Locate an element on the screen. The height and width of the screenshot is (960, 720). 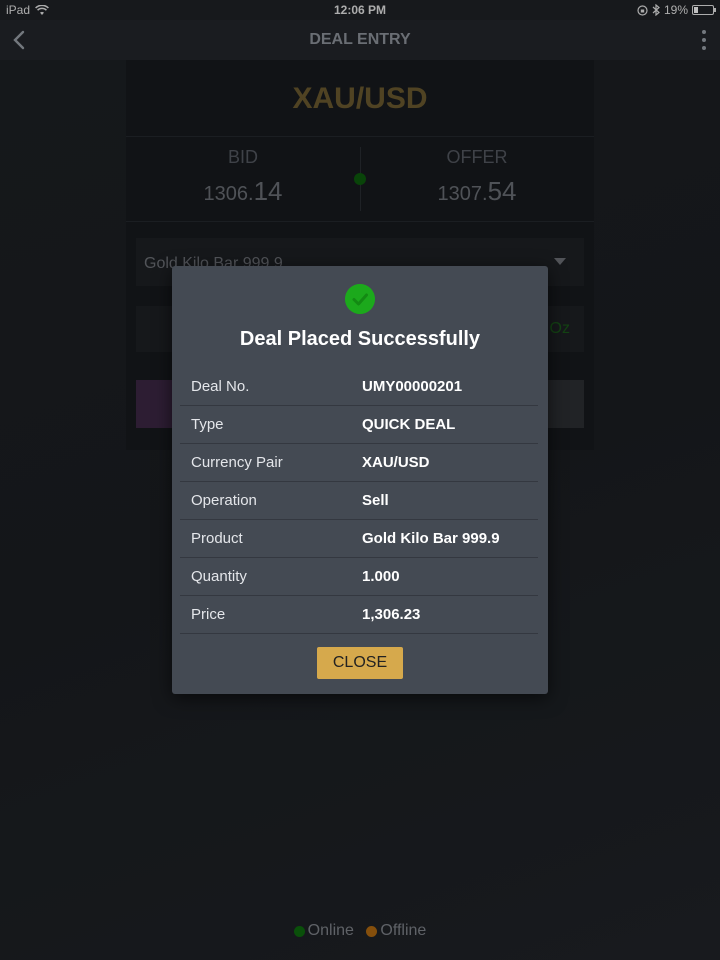
detail-row-currency-pair: Currency Pair XAU/USD is located at coordinates (359, 463).